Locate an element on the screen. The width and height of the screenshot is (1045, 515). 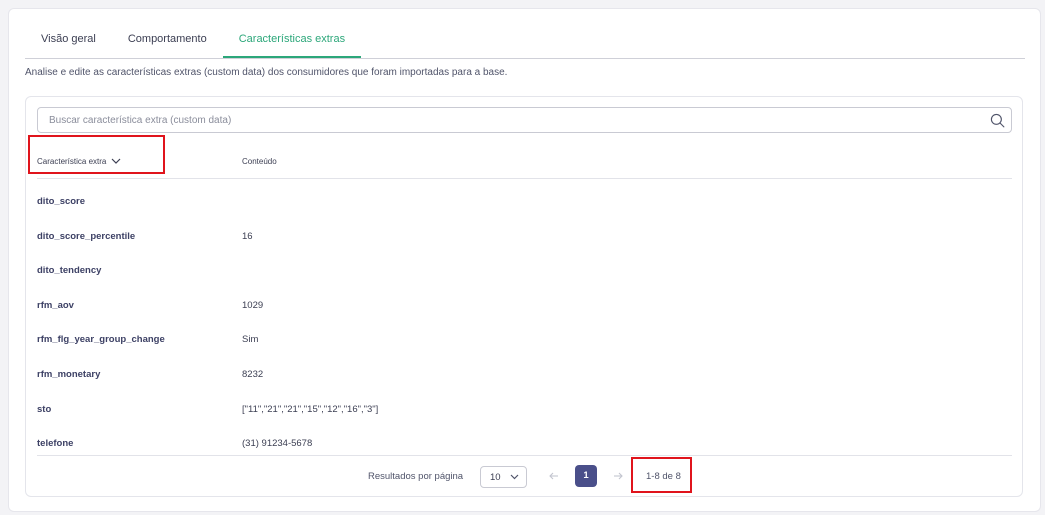
arrow-right-icon is located at coordinates (618, 476).